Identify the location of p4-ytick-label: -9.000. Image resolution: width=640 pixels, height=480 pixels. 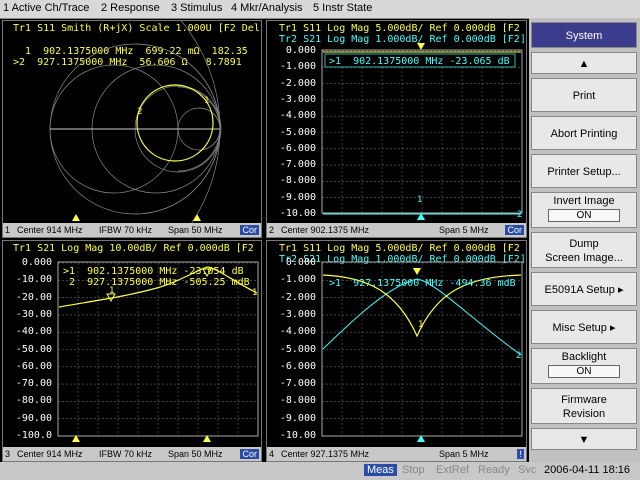
(297, 418).